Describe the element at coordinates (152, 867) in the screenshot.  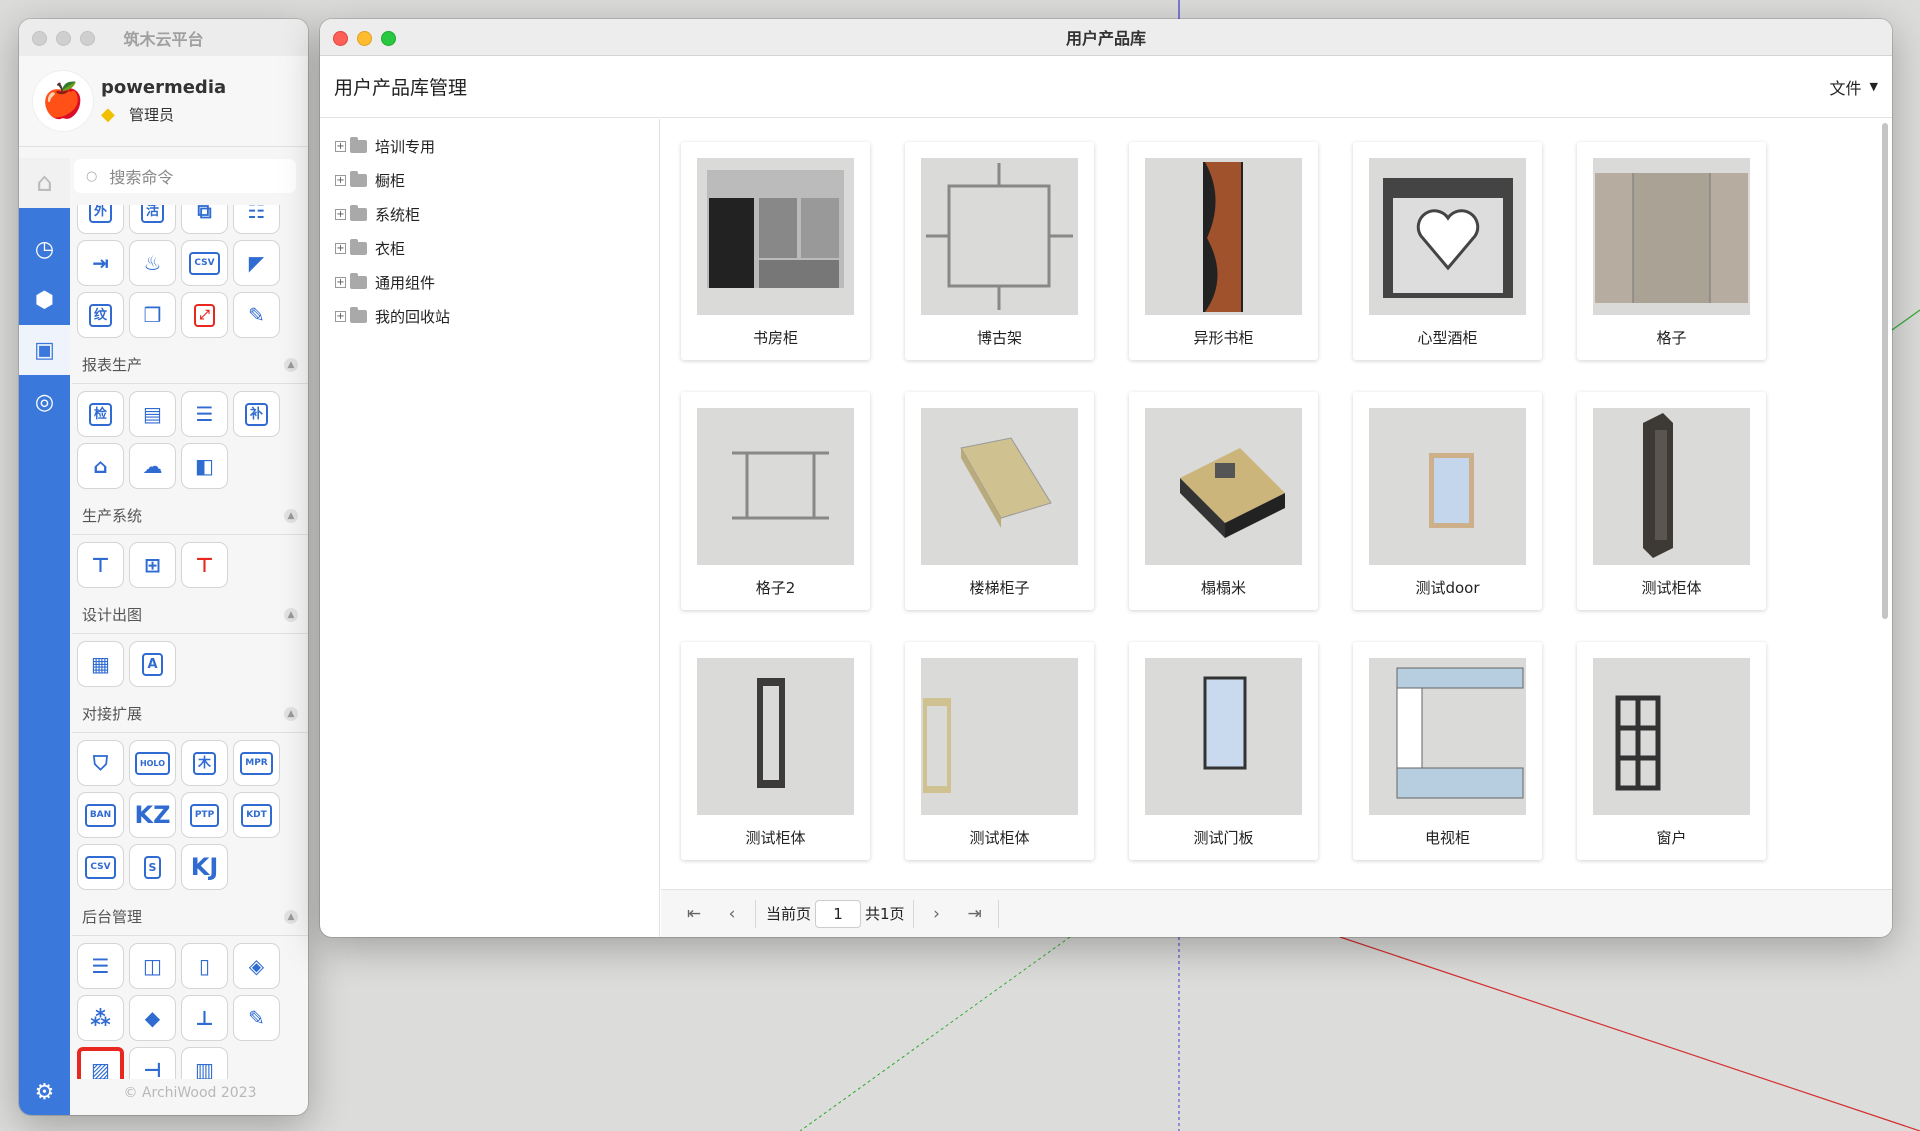
I see `s-doc-icon: S` at that location.